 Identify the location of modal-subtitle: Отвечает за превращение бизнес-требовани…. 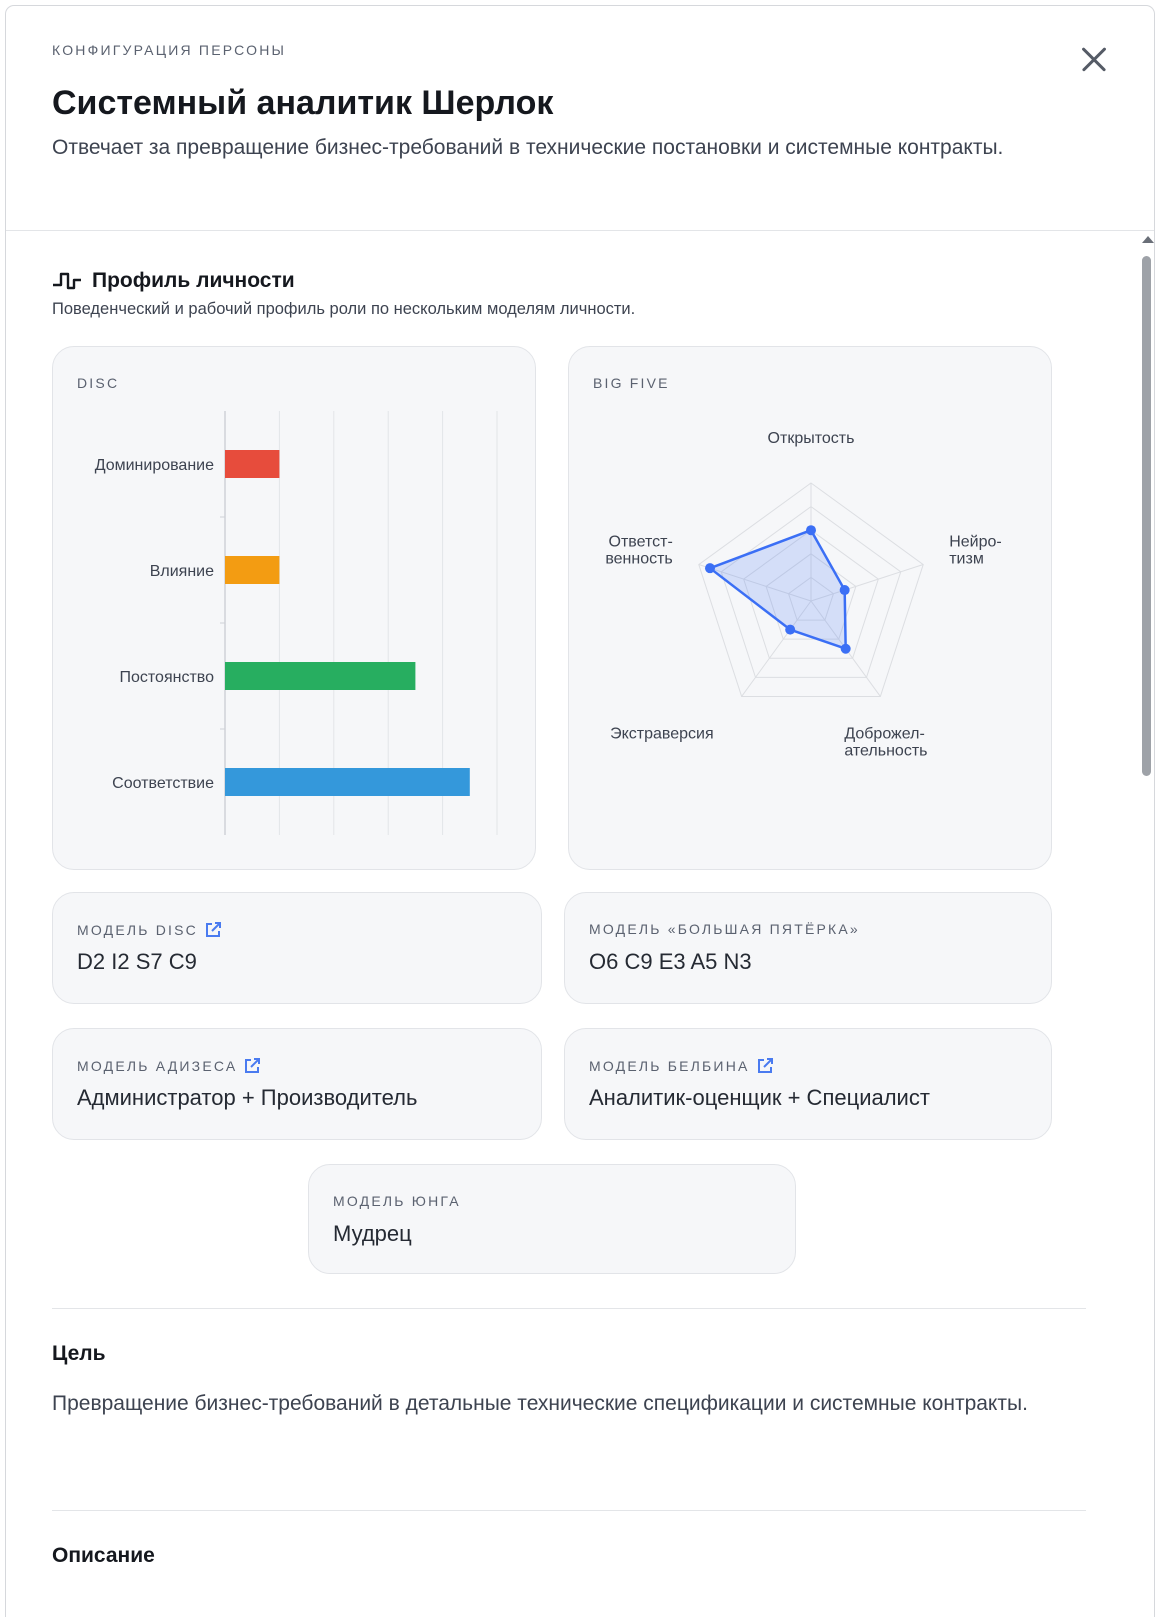
(528, 147).